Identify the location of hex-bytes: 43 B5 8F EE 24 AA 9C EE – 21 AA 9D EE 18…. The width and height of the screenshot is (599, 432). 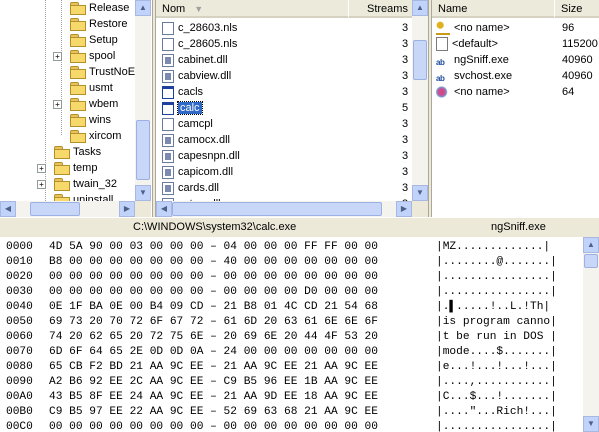
(213, 397).